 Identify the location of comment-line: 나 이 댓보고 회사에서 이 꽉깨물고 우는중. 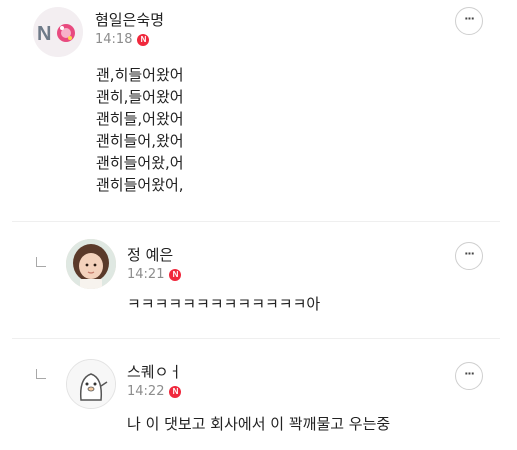
(259, 424).